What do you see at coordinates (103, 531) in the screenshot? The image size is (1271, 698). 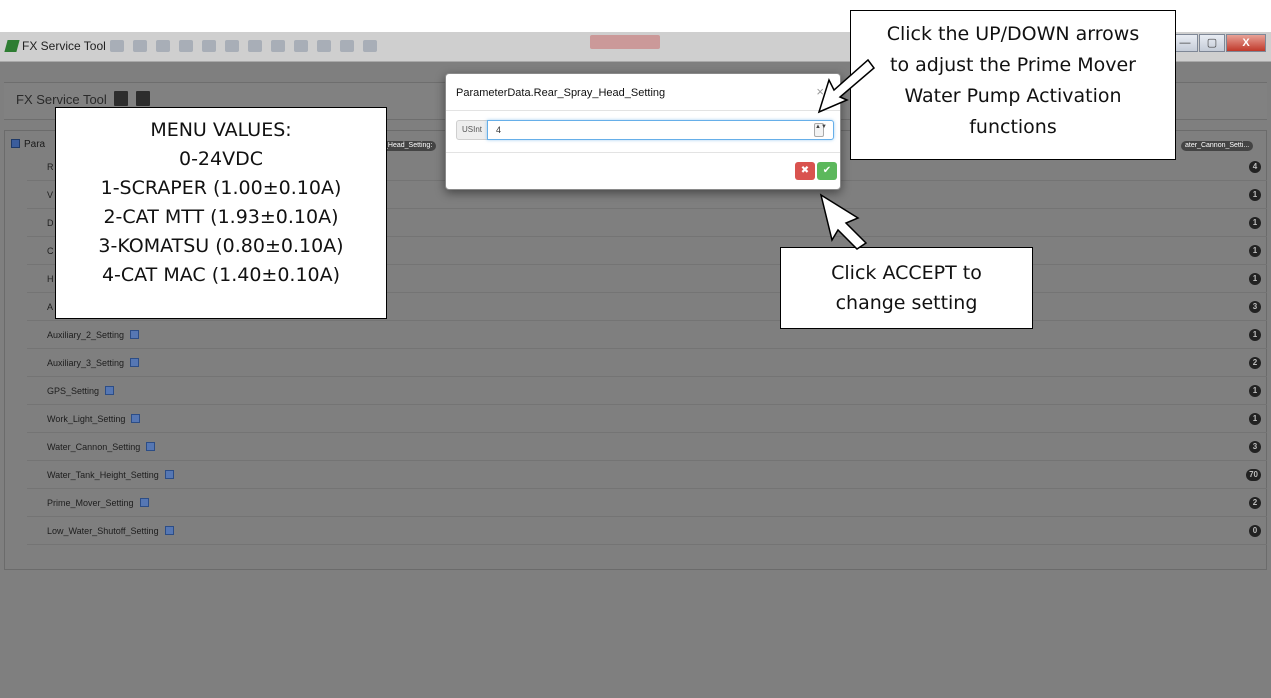 I see `parameter-label: Low_Water_Shutoff_Setting` at bounding box center [103, 531].